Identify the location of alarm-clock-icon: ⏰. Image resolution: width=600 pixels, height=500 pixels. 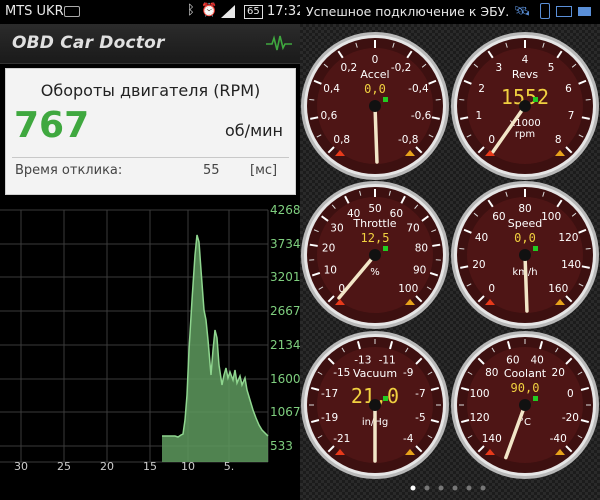
(209, 10).